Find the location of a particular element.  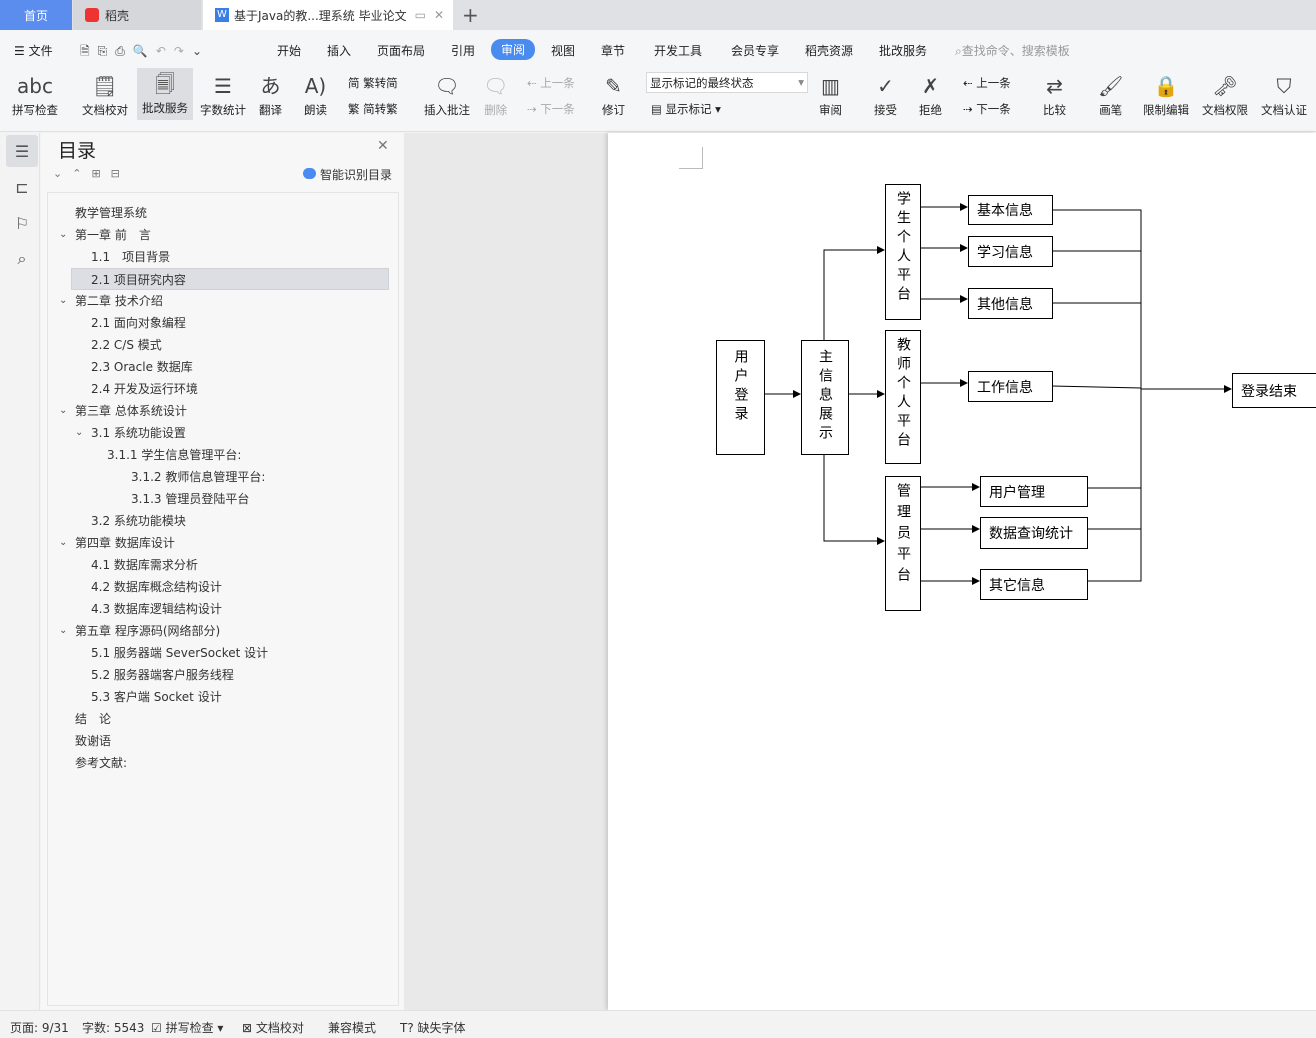

box-other-info: 其他信息 is located at coordinates (1010, 303).